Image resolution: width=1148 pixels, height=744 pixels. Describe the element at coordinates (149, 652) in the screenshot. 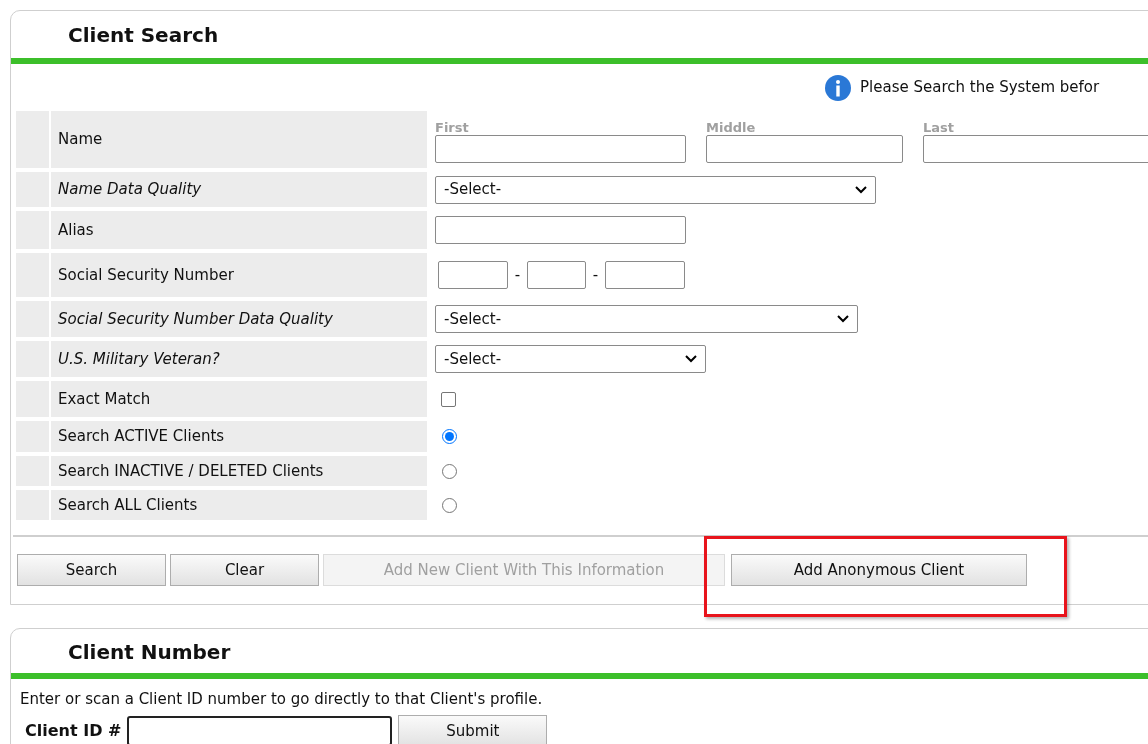

I see `panel-title: Client Number` at that location.